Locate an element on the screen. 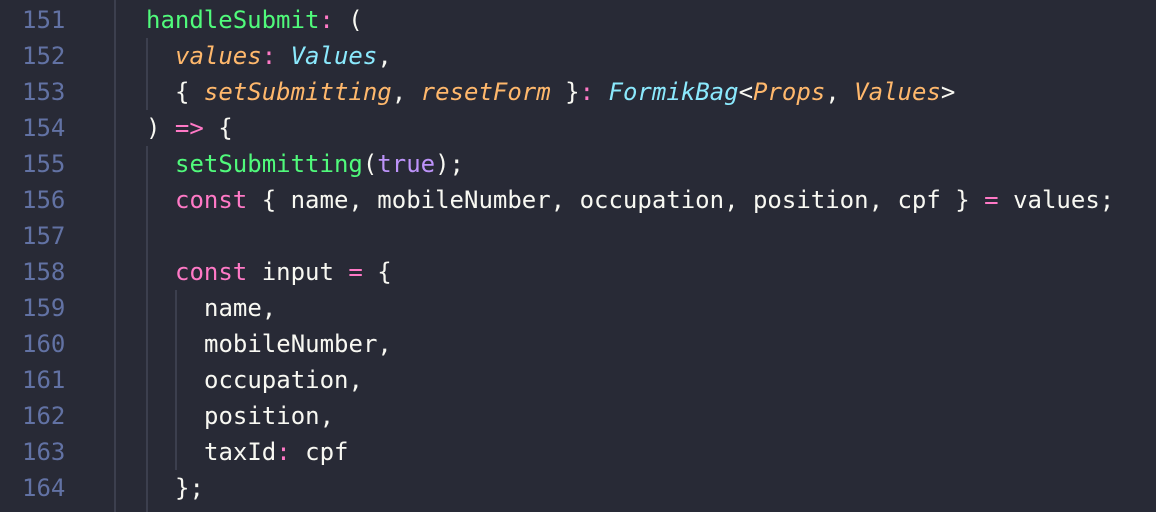  code-line-163: taxId: cpf is located at coordinates (276, 452).